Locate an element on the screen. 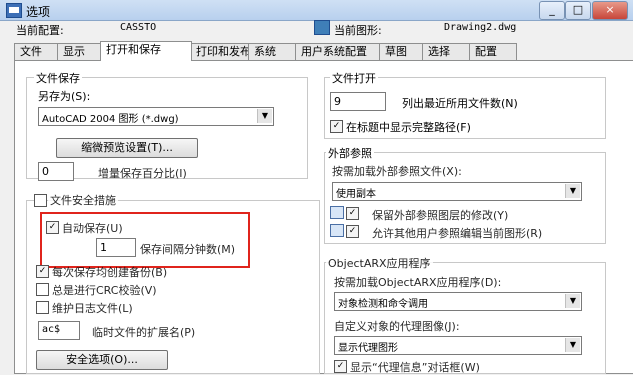 This screenshot has width=633, height=375. proxy-warning-label: 显示“代理信息”对话框(W) is located at coordinates (415, 367).